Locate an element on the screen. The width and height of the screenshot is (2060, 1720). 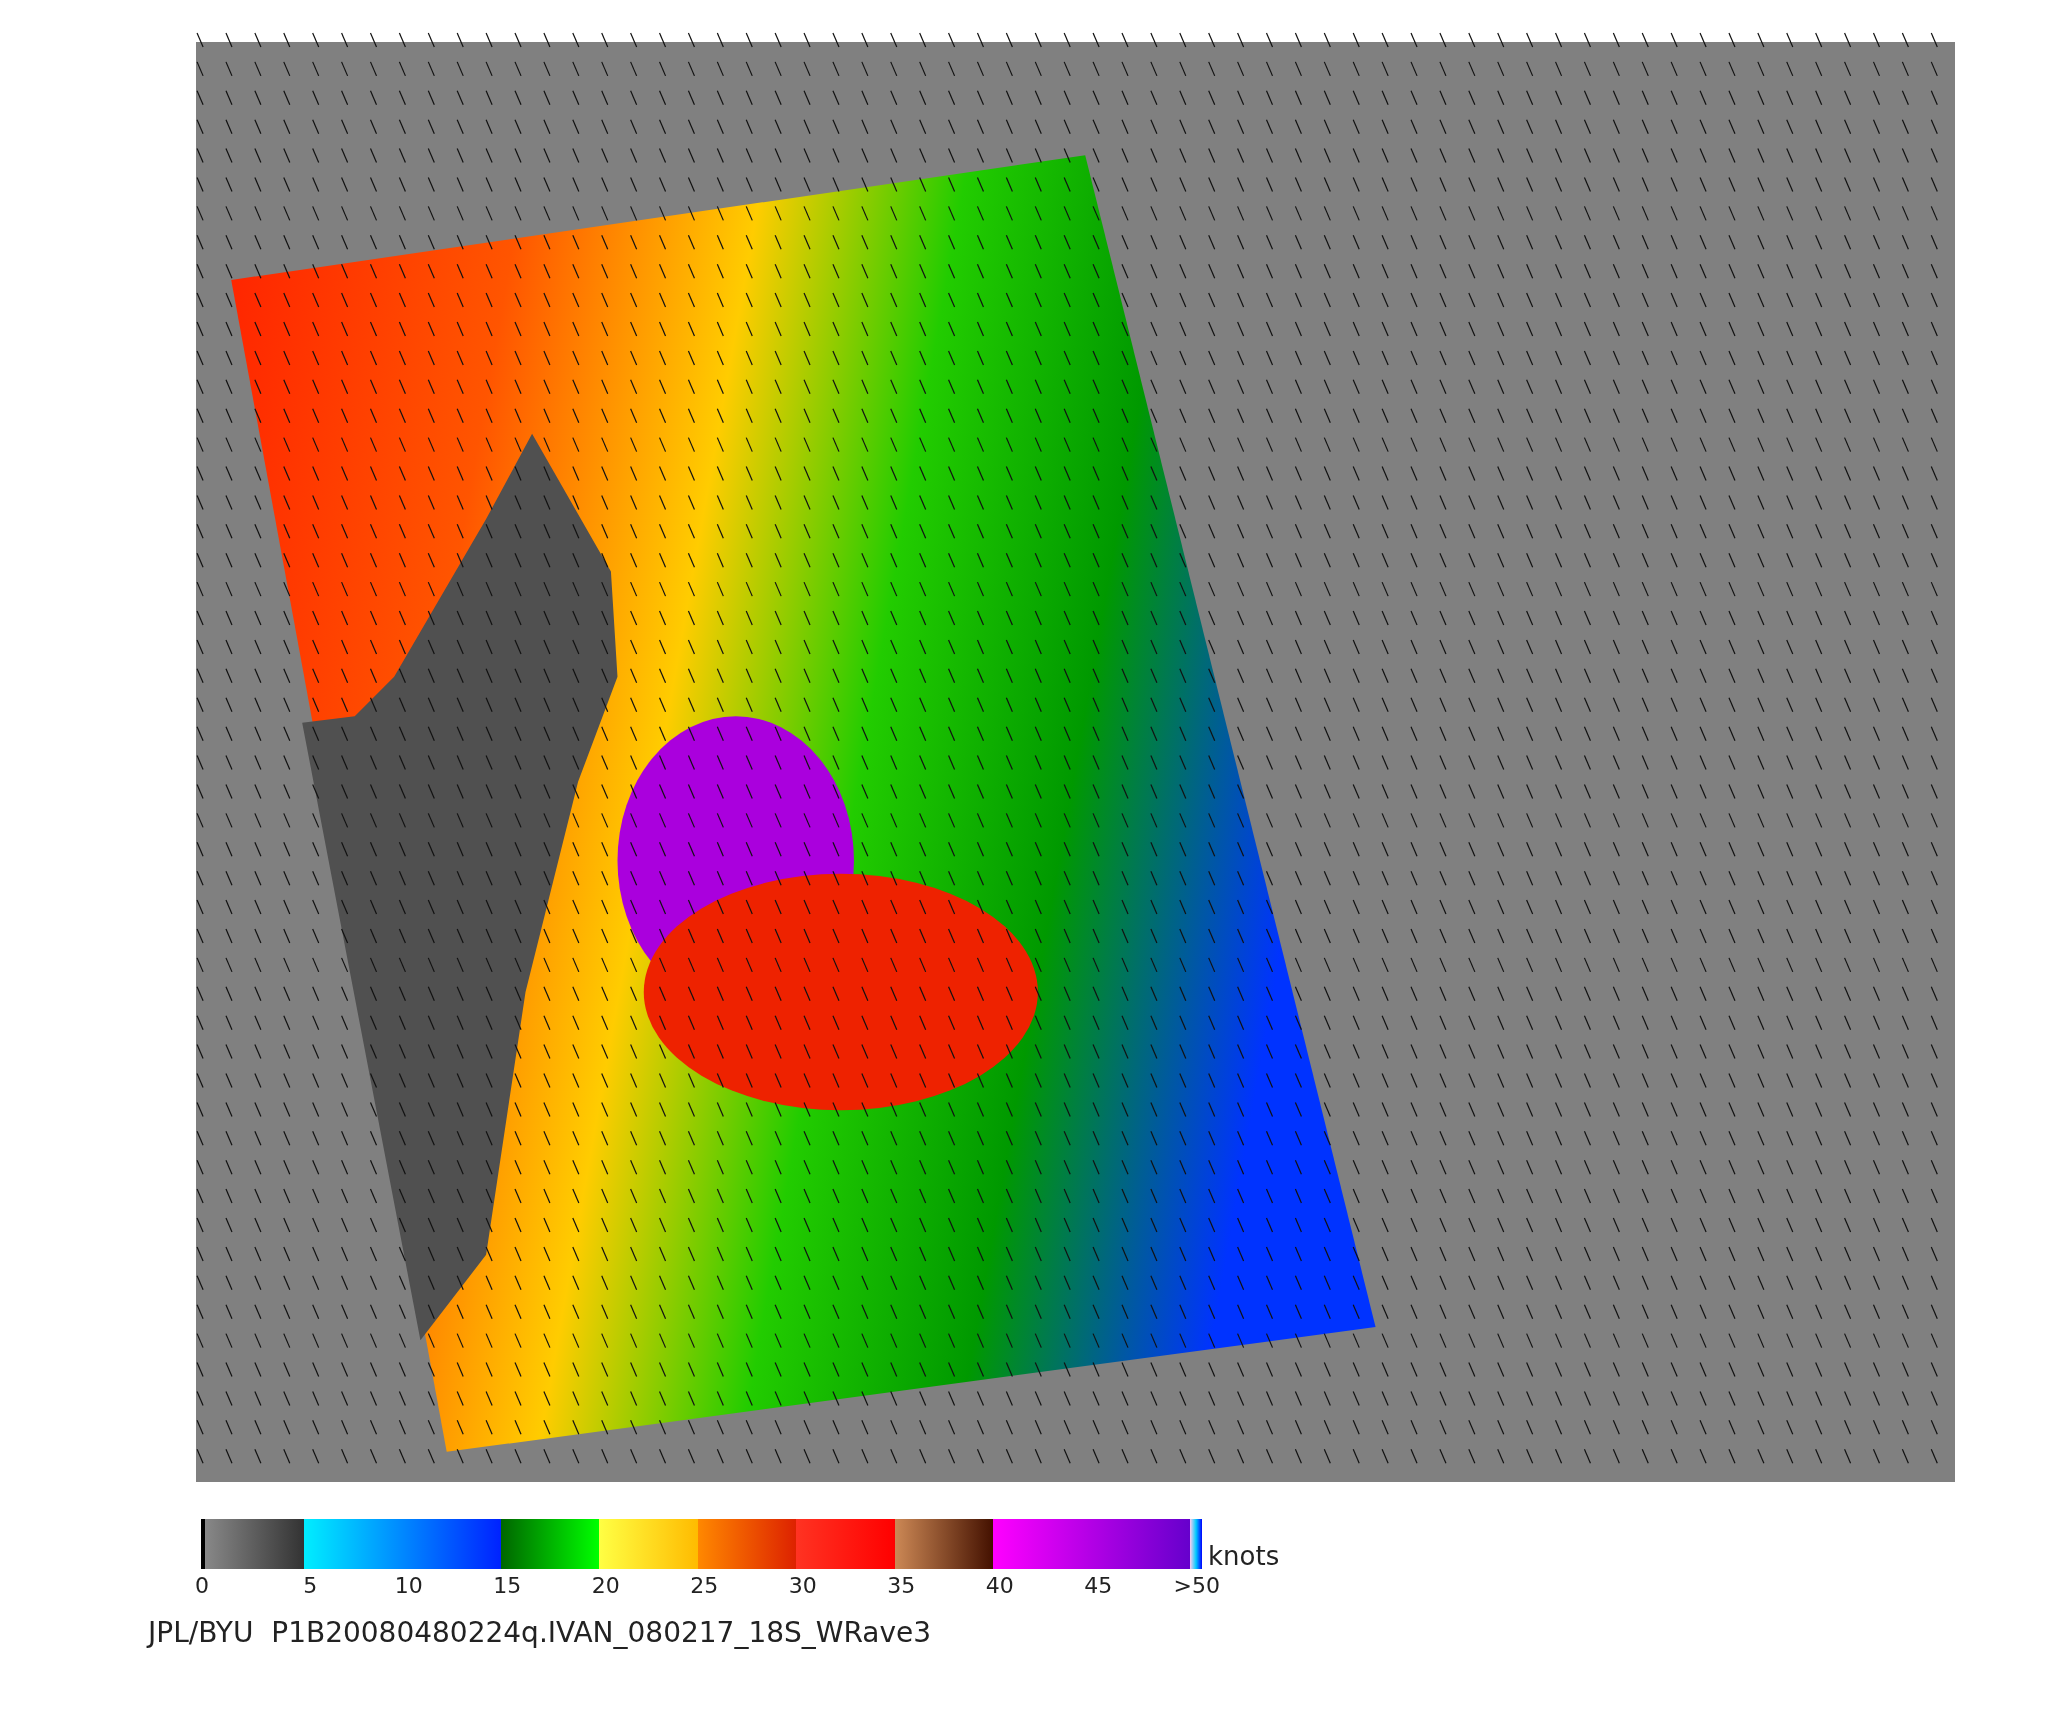
scale-tick-label: 0 is located at coordinates (202, 1585).